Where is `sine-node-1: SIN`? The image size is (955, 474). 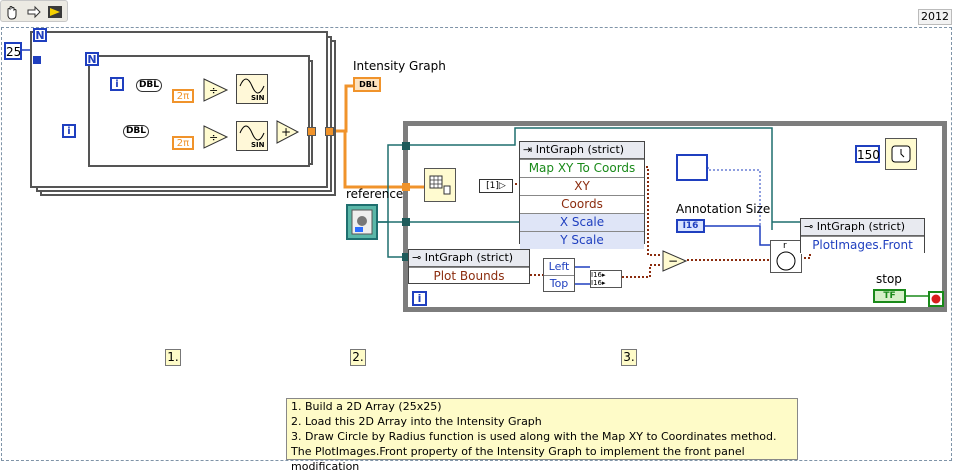
sine-node-1: SIN is located at coordinates (252, 89).